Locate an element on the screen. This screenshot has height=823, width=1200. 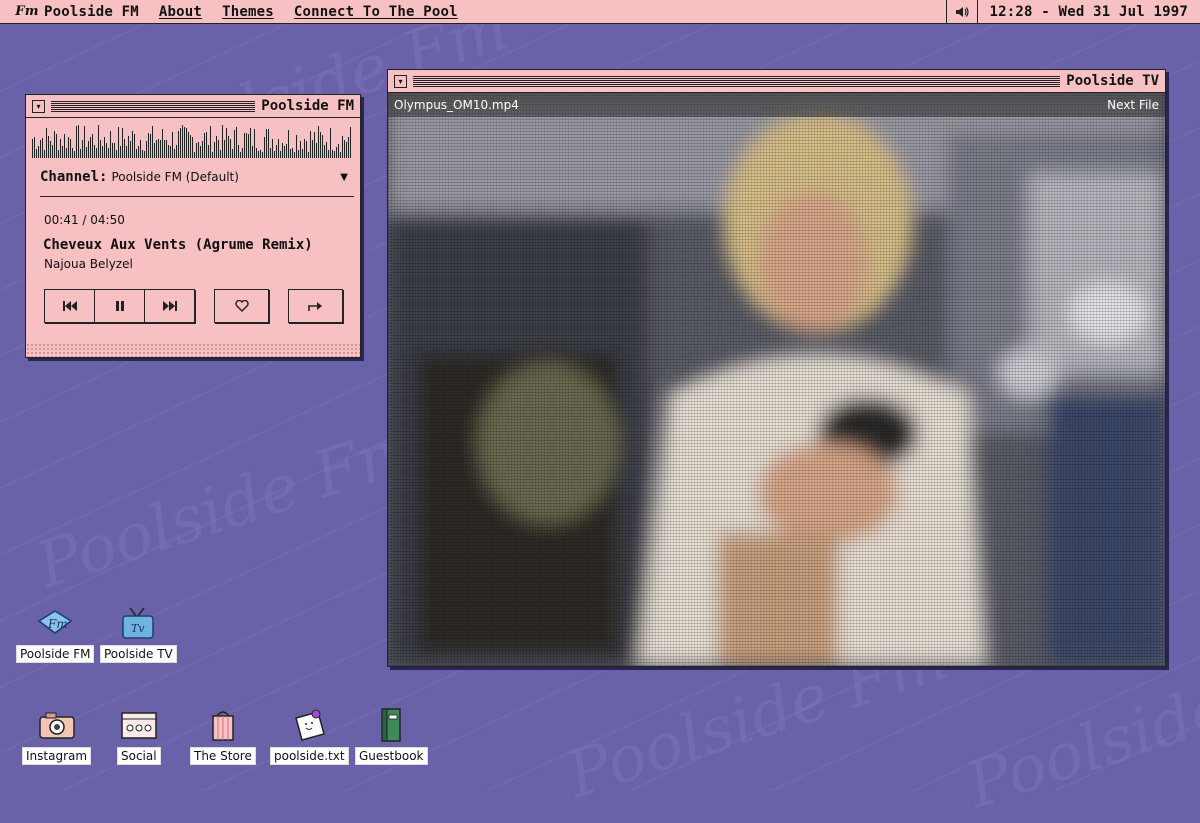
desktop-icon-social: Social is located at coordinates (139, 735).